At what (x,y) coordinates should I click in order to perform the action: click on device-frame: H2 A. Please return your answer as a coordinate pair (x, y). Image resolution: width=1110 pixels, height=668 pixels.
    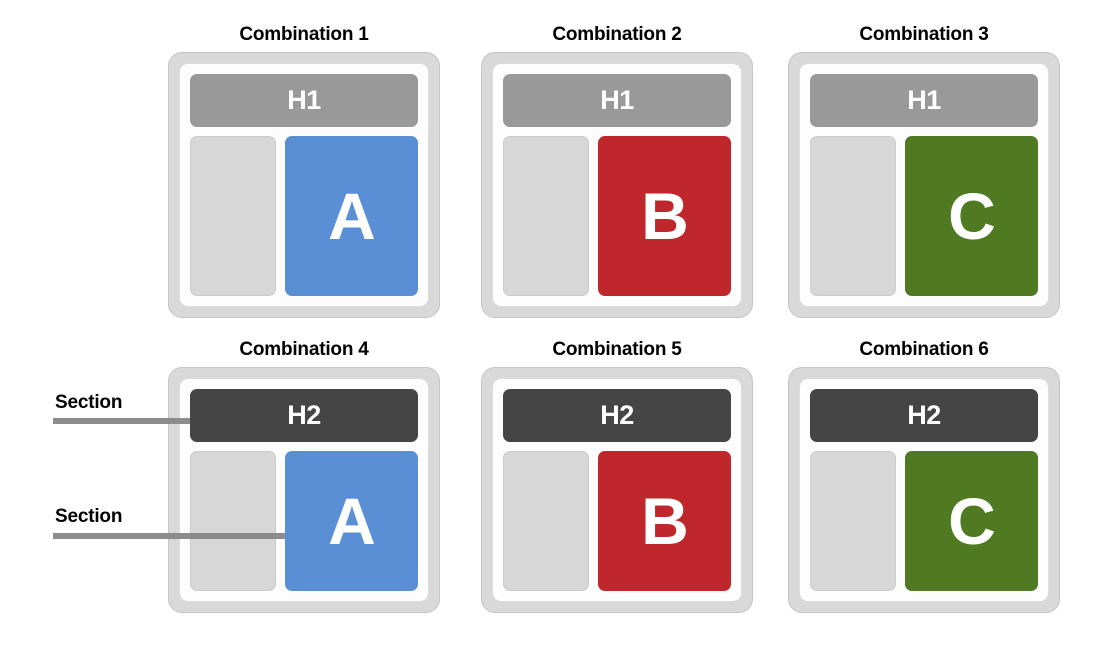
    Looking at the image, I should click on (304, 490).